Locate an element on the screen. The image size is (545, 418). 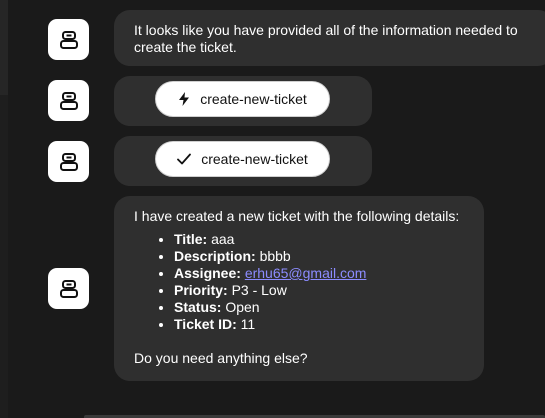
tool-result-button: create-new-ticket is located at coordinates (242, 159).